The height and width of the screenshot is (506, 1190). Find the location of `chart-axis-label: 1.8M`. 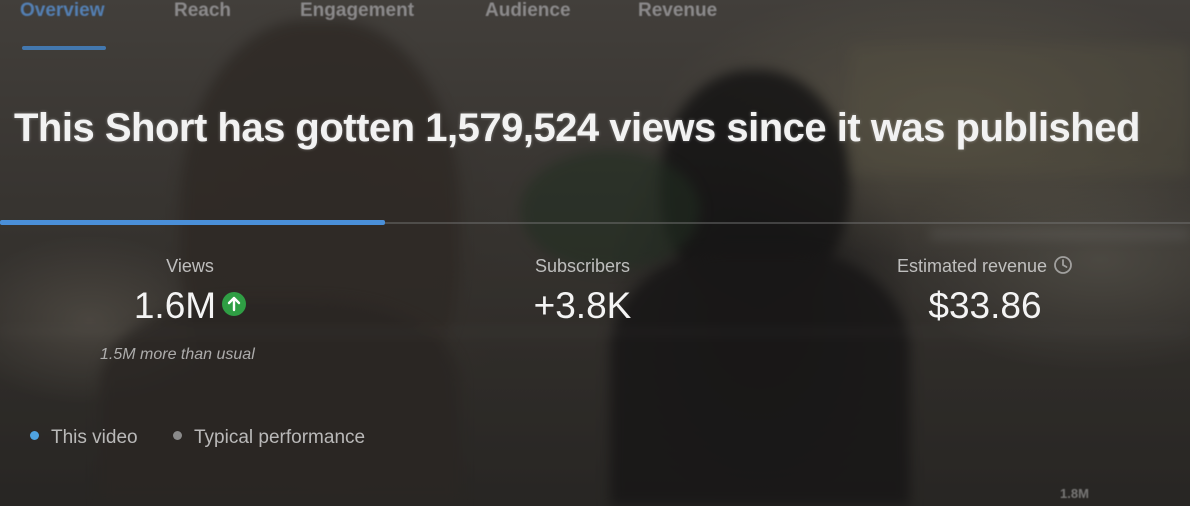

chart-axis-label: 1.8M is located at coordinates (1074, 493).